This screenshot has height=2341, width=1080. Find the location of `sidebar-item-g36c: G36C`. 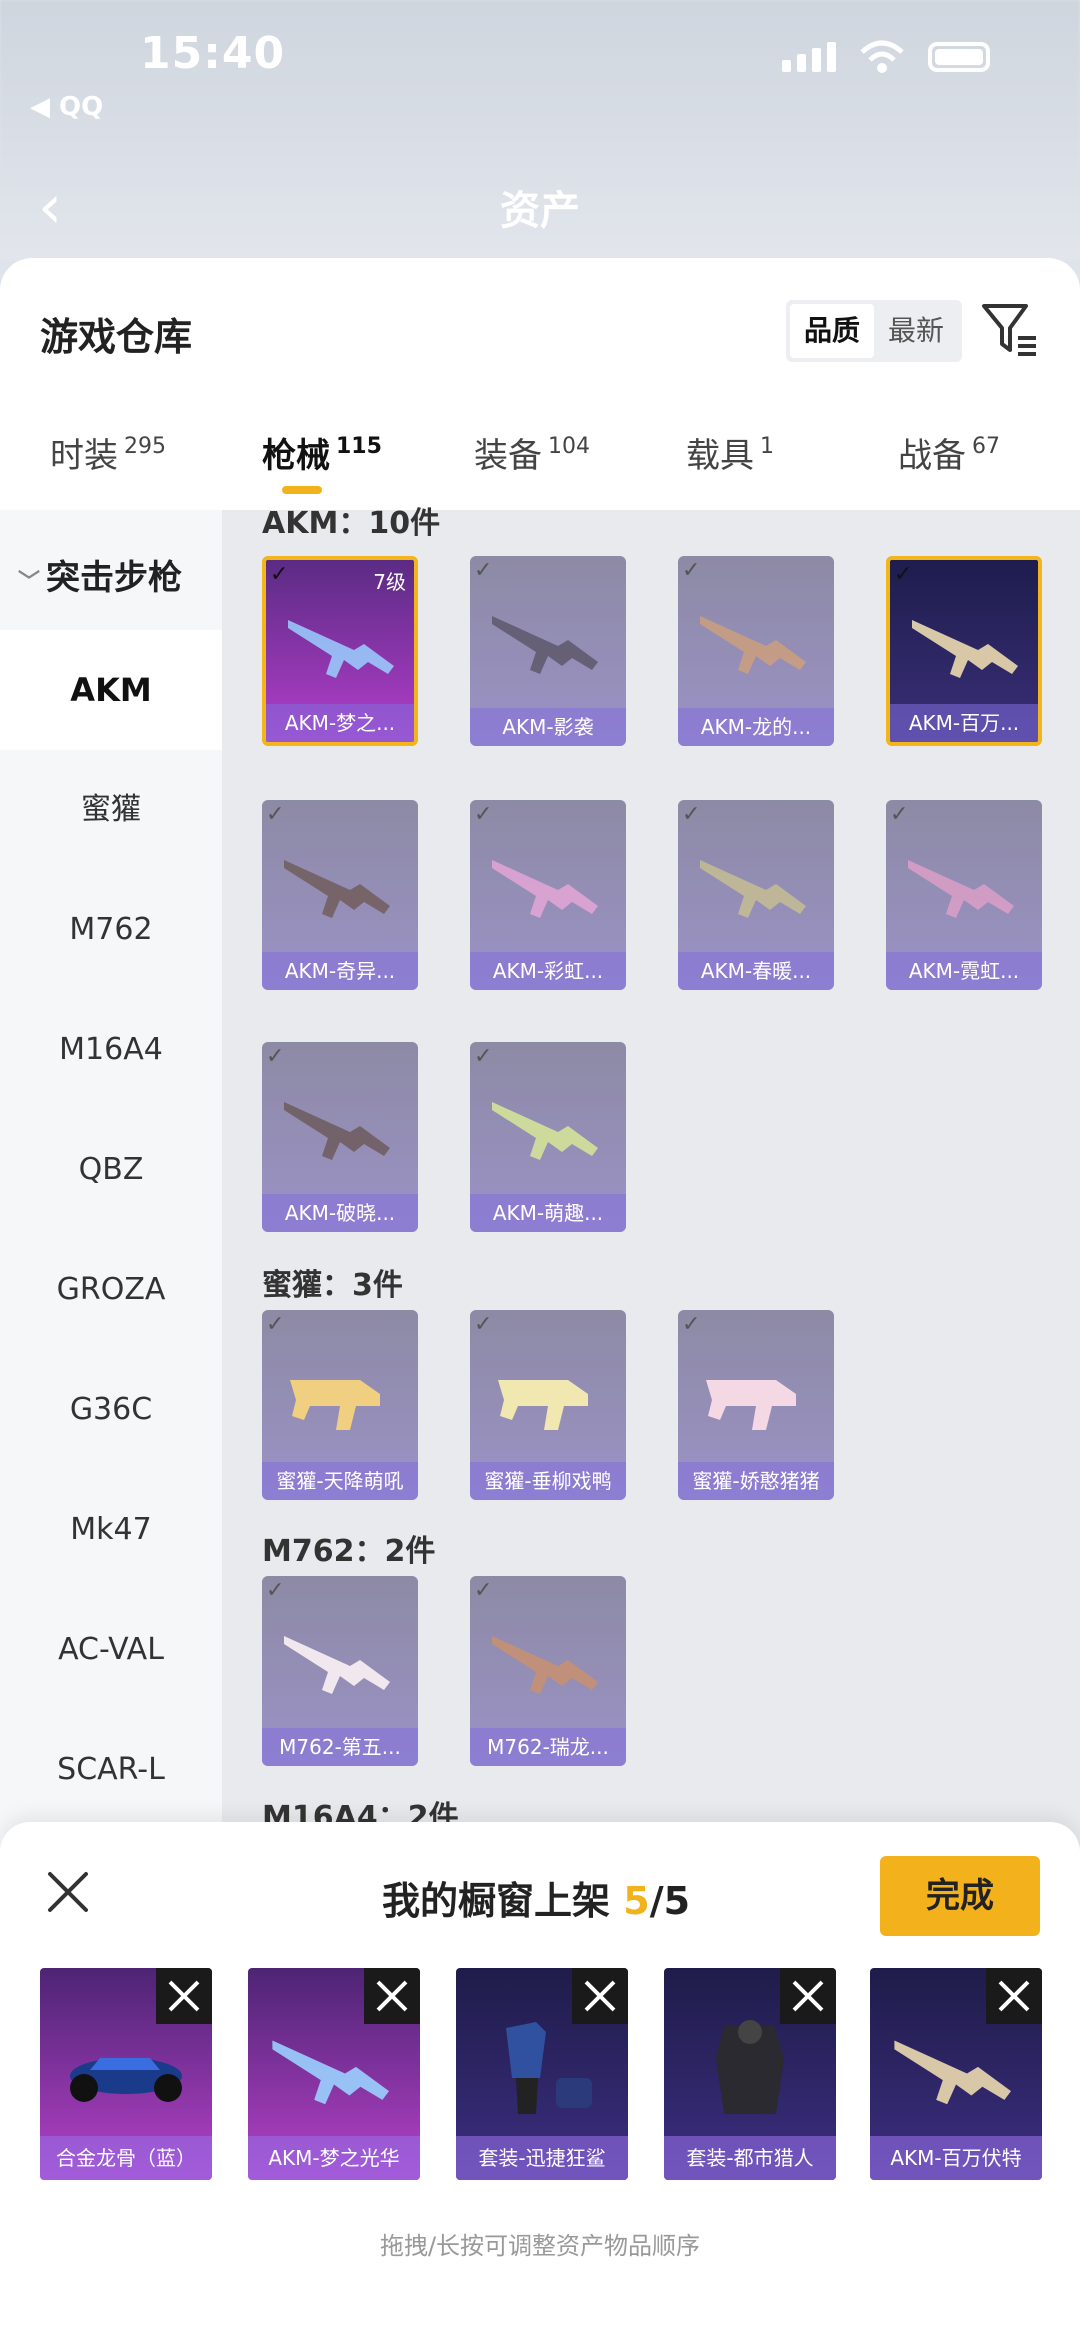

sidebar-item-g36c: G36C is located at coordinates (111, 1410).